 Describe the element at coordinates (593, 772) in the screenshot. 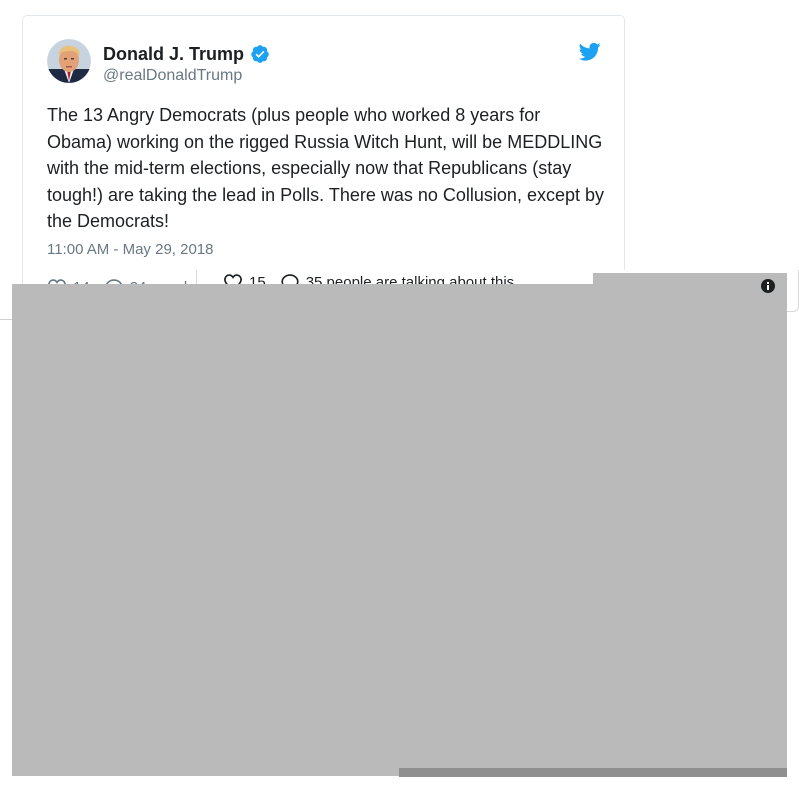

I see `bottom-bar` at that location.